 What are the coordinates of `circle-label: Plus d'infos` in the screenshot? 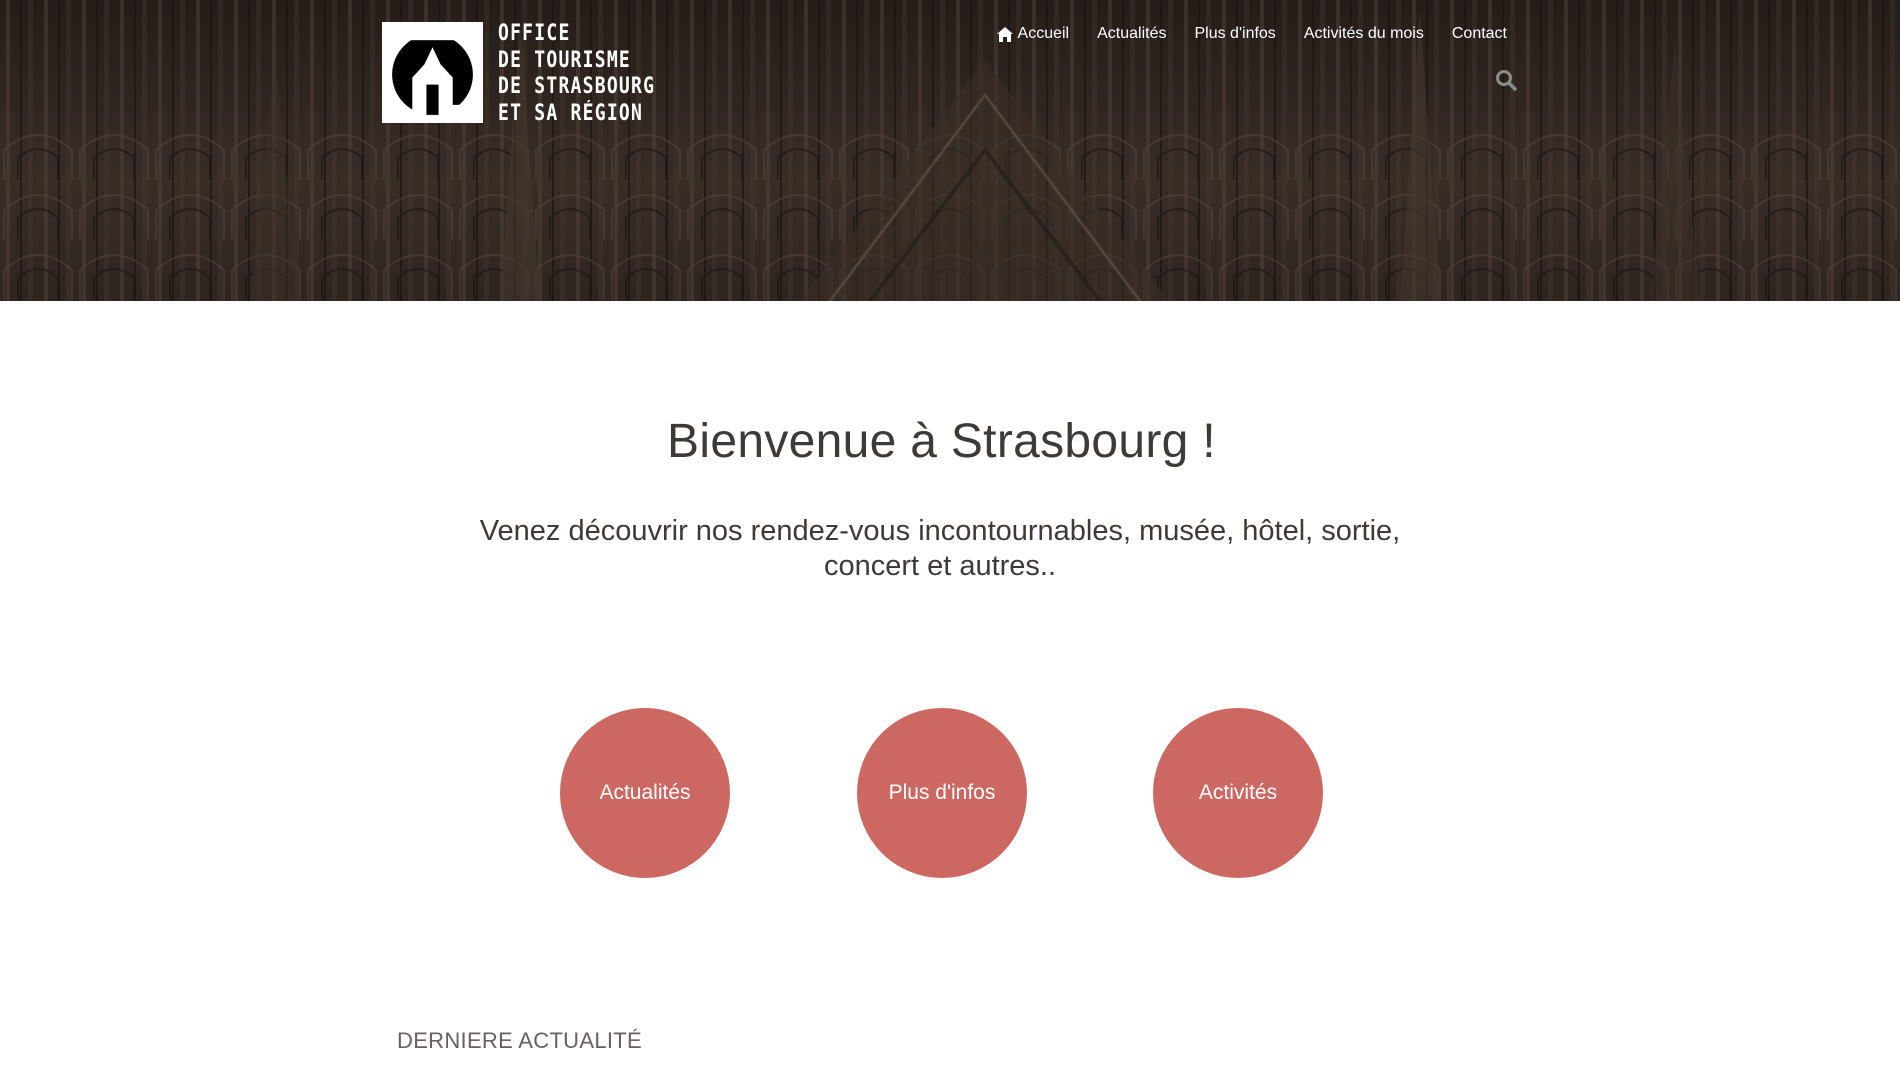 It's located at (942, 792).